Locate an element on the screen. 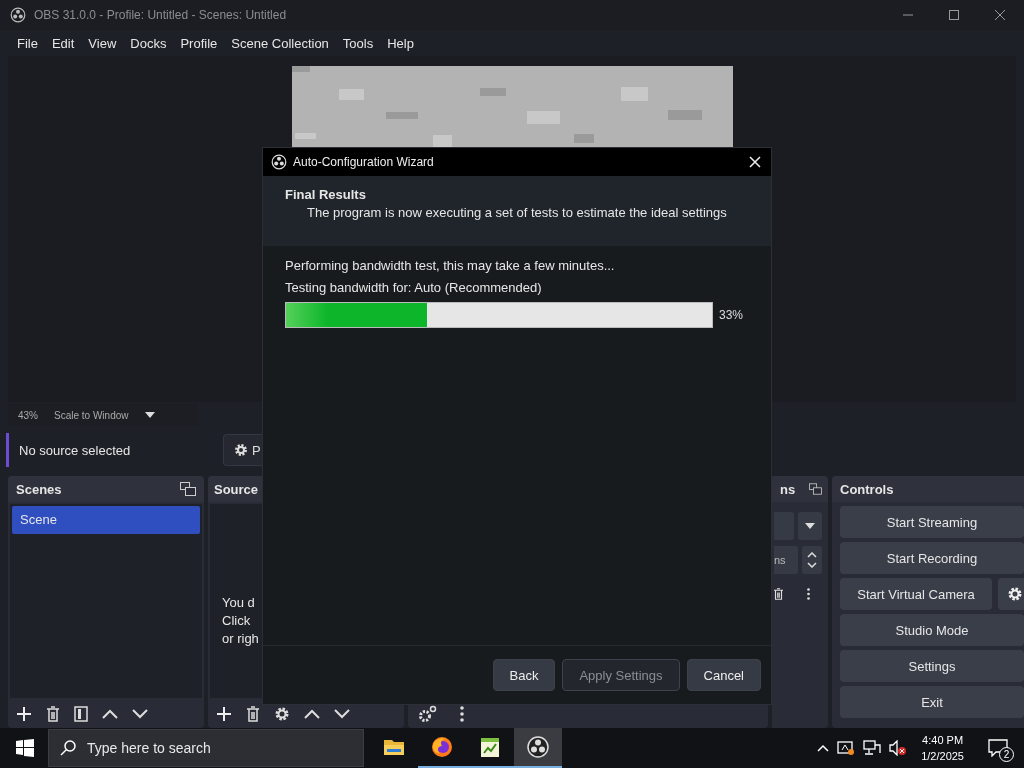 This screenshot has width=1024, height=768. filter-icon is located at coordinates (81, 714).